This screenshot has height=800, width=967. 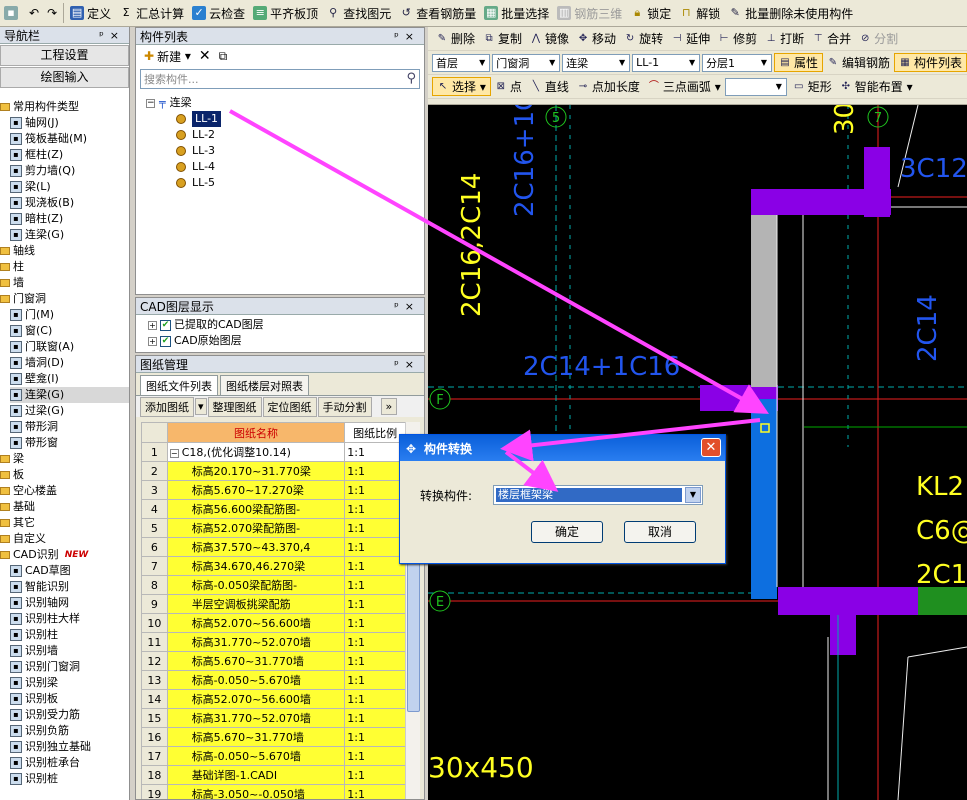 I want to click on tree-item: LL-3, so click(x=300, y=151).